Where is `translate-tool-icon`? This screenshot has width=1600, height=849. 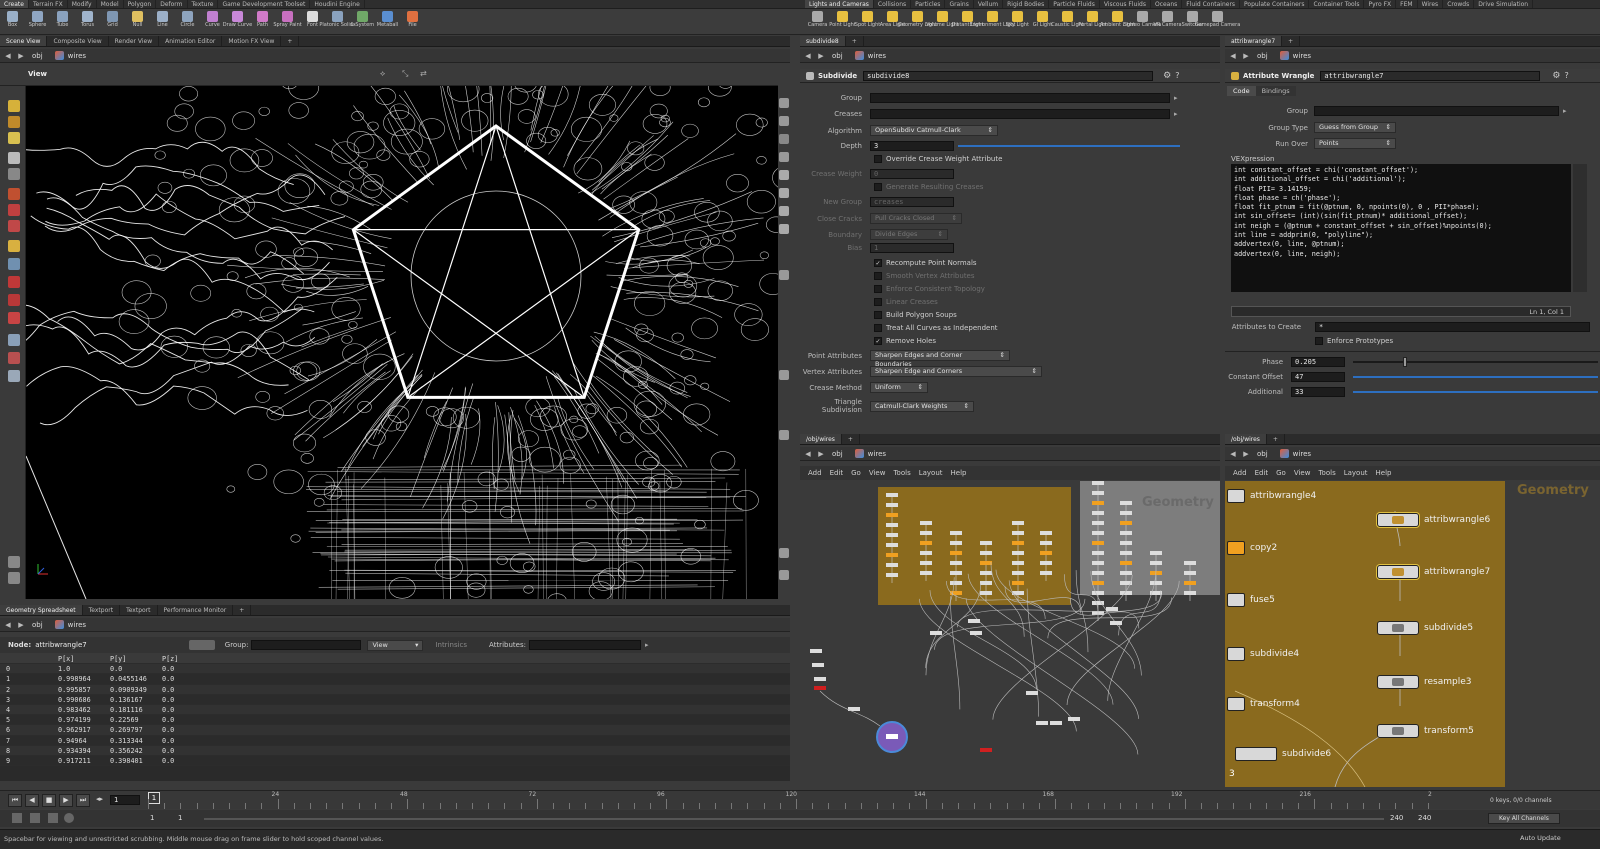 translate-tool-icon is located at coordinates (14, 194).